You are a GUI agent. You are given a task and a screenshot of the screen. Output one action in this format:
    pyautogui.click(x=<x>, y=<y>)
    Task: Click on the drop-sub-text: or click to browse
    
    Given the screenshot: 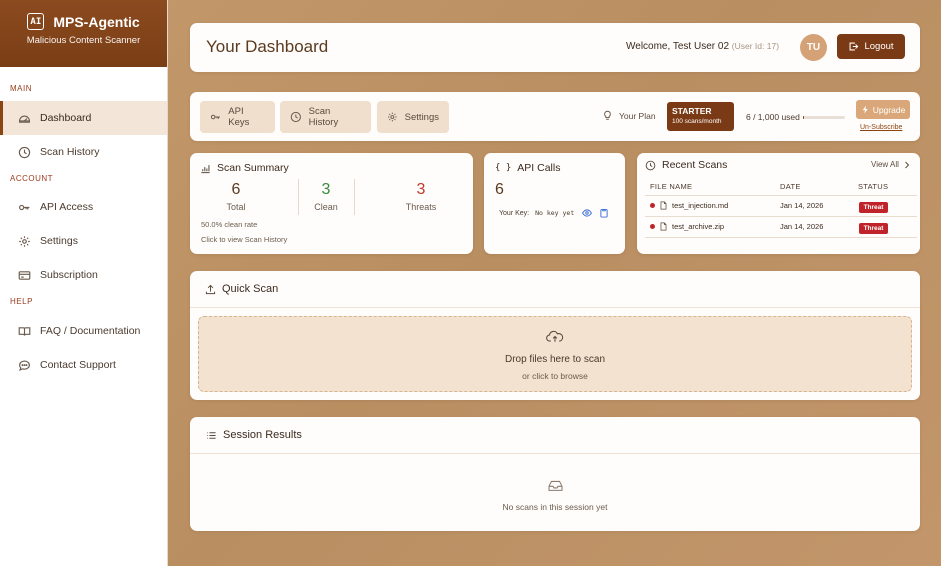 What is the action you would take?
    pyautogui.click(x=555, y=376)
    